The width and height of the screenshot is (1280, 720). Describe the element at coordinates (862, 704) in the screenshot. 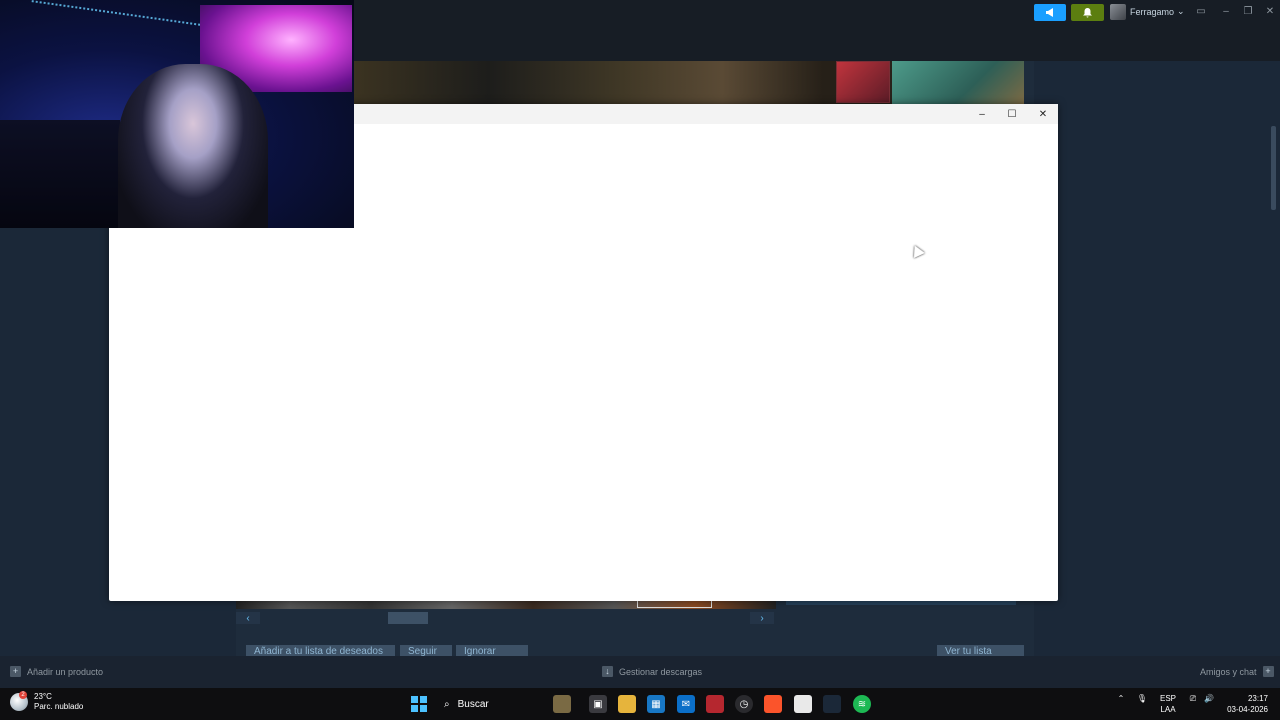

I see `spotify-icon: ≋` at that location.